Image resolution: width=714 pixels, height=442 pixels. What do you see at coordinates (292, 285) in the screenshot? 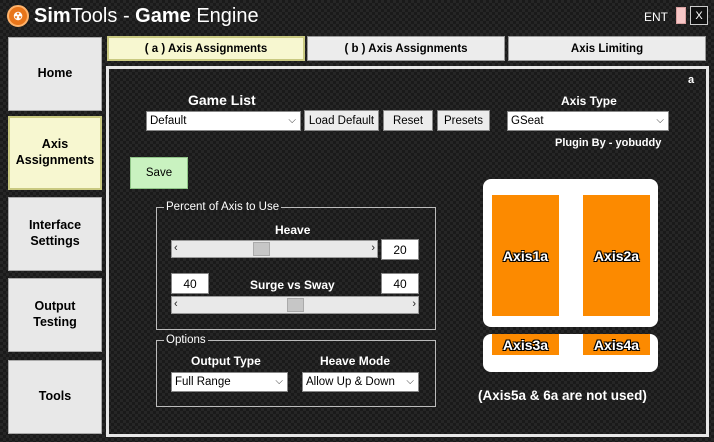
I see `surge-sway-label: Surge vs Sway` at bounding box center [292, 285].